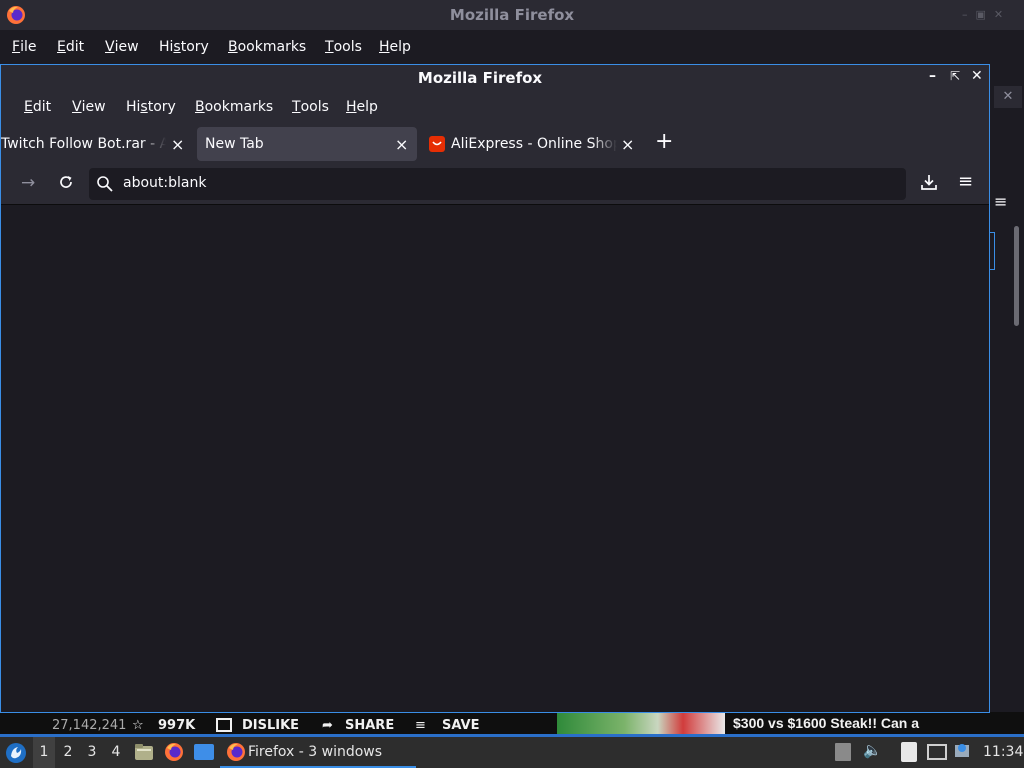 This screenshot has width=1024, height=768. I want to click on share-button: SHARE, so click(369, 725).